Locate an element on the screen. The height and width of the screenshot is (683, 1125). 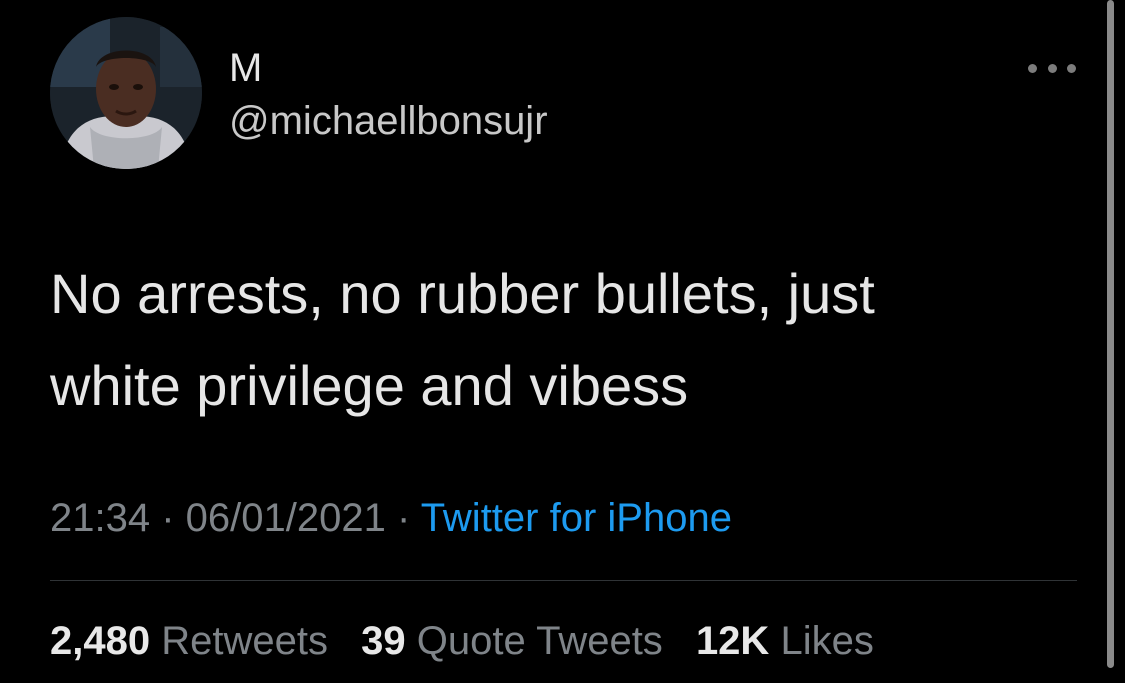
retweets-stat: 2,480 Retweets is located at coordinates (189, 641).